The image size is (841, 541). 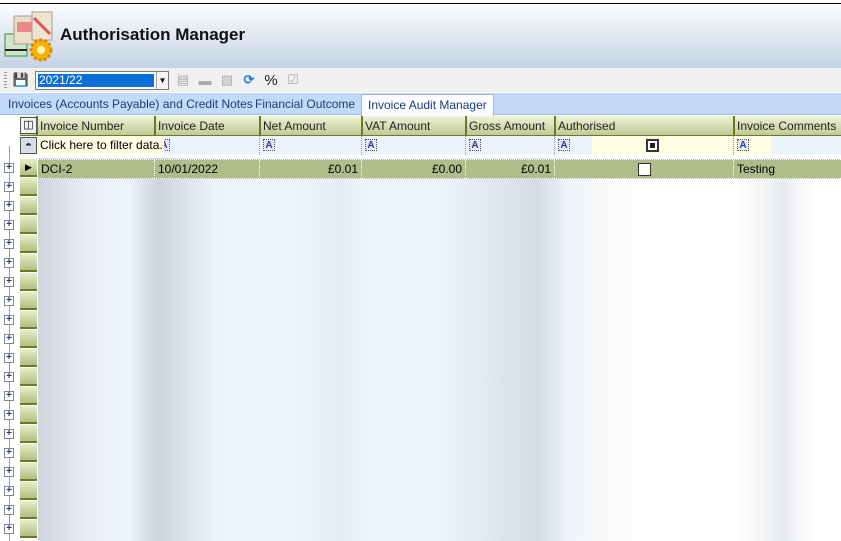 I want to click on cell-invoice-number: DCI-2, so click(x=96, y=169).